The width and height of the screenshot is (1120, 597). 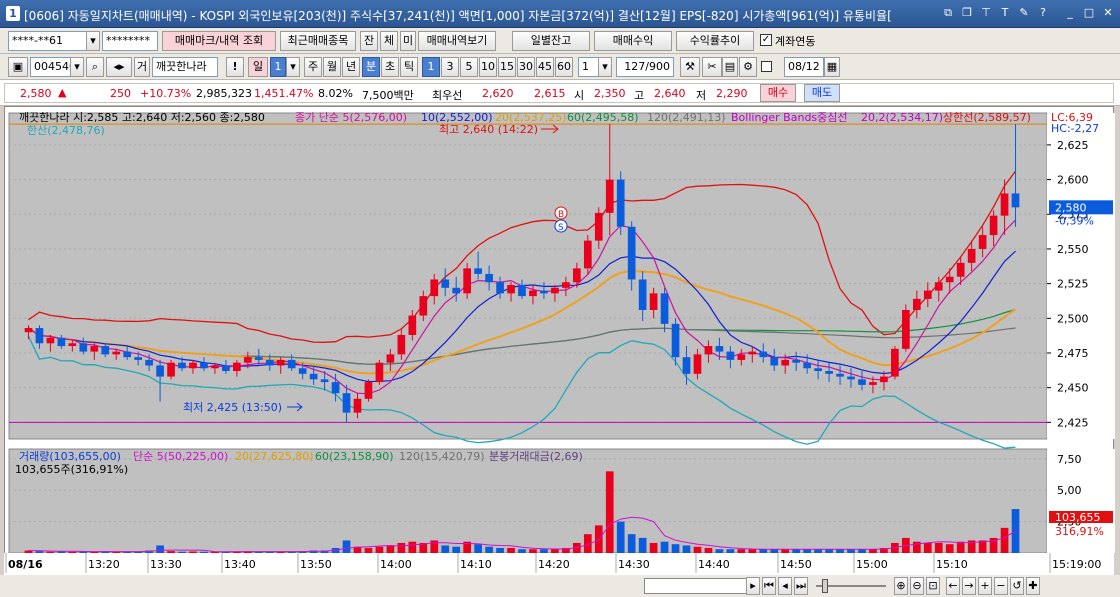 I want to click on window-number: 1, so click(x=13, y=13).